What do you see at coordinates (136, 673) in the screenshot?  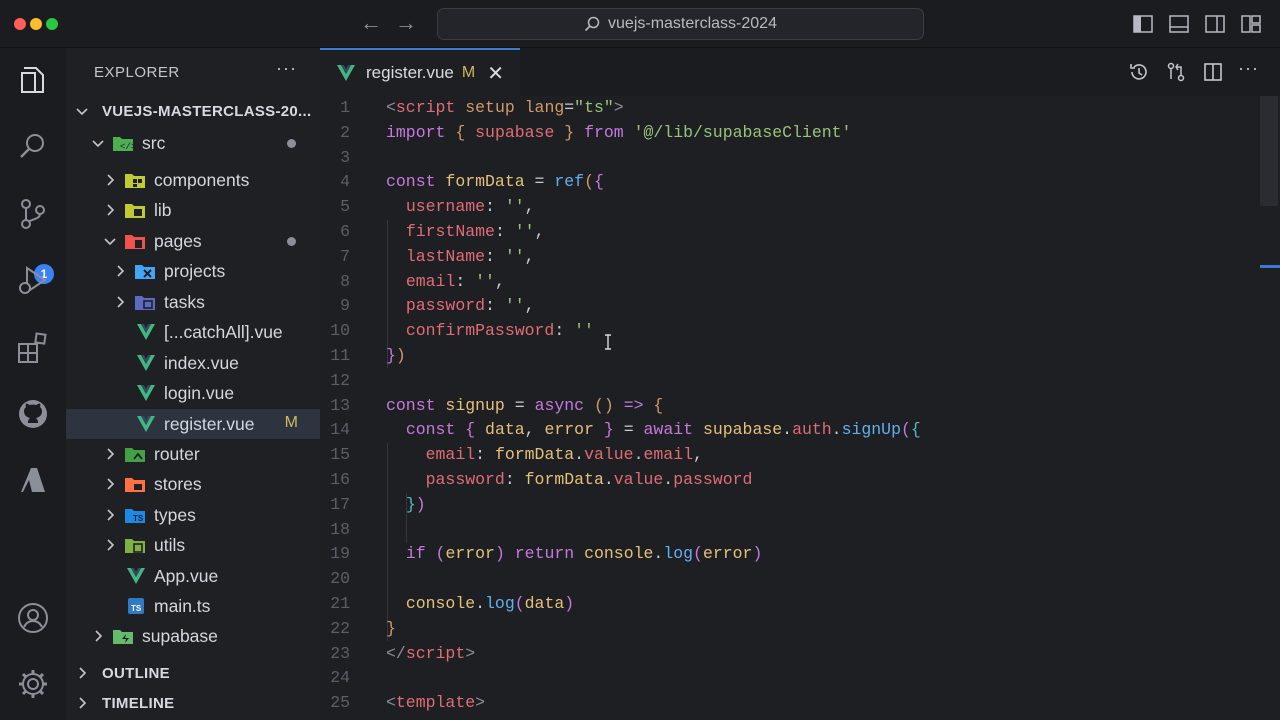 I see `outline-label: OUTLINE` at bounding box center [136, 673].